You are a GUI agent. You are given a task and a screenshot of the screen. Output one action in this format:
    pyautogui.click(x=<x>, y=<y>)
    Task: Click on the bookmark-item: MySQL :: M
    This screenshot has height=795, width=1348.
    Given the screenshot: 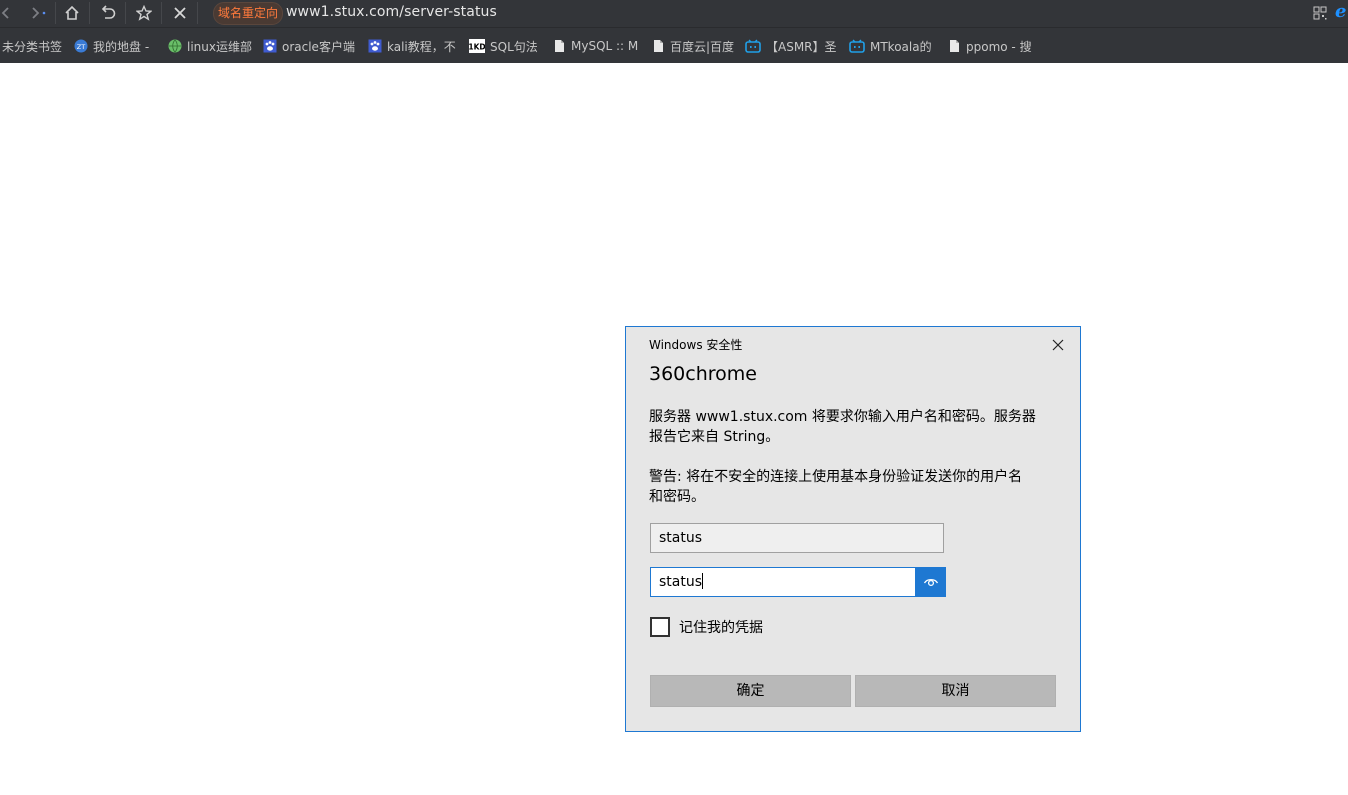 What is the action you would take?
    pyautogui.click(x=595, y=46)
    